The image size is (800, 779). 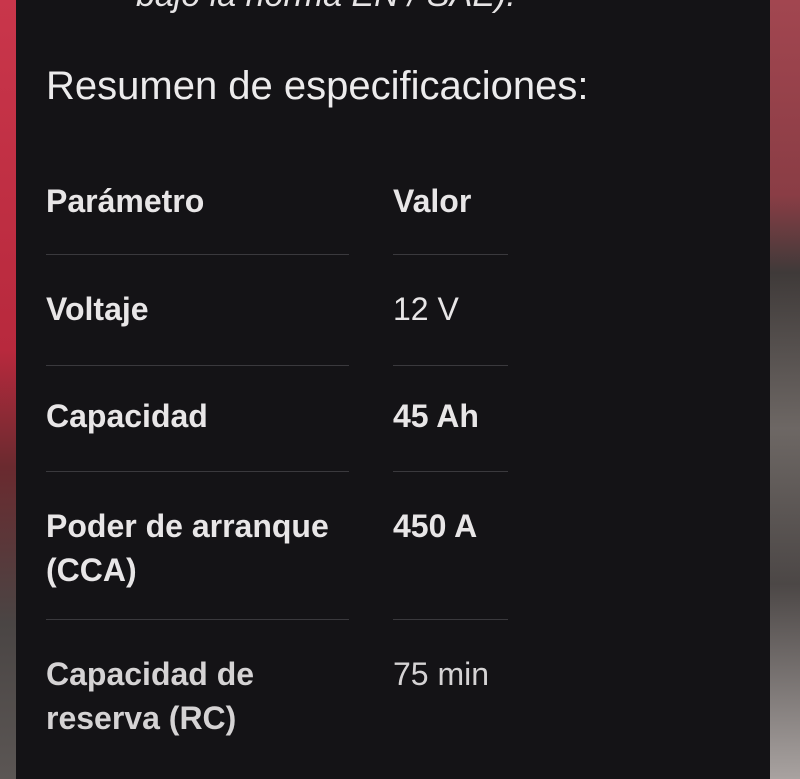 What do you see at coordinates (296, 310) in the screenshot?
I see `table-row: Voltaje 12 V` at bounding box center [296, 310].